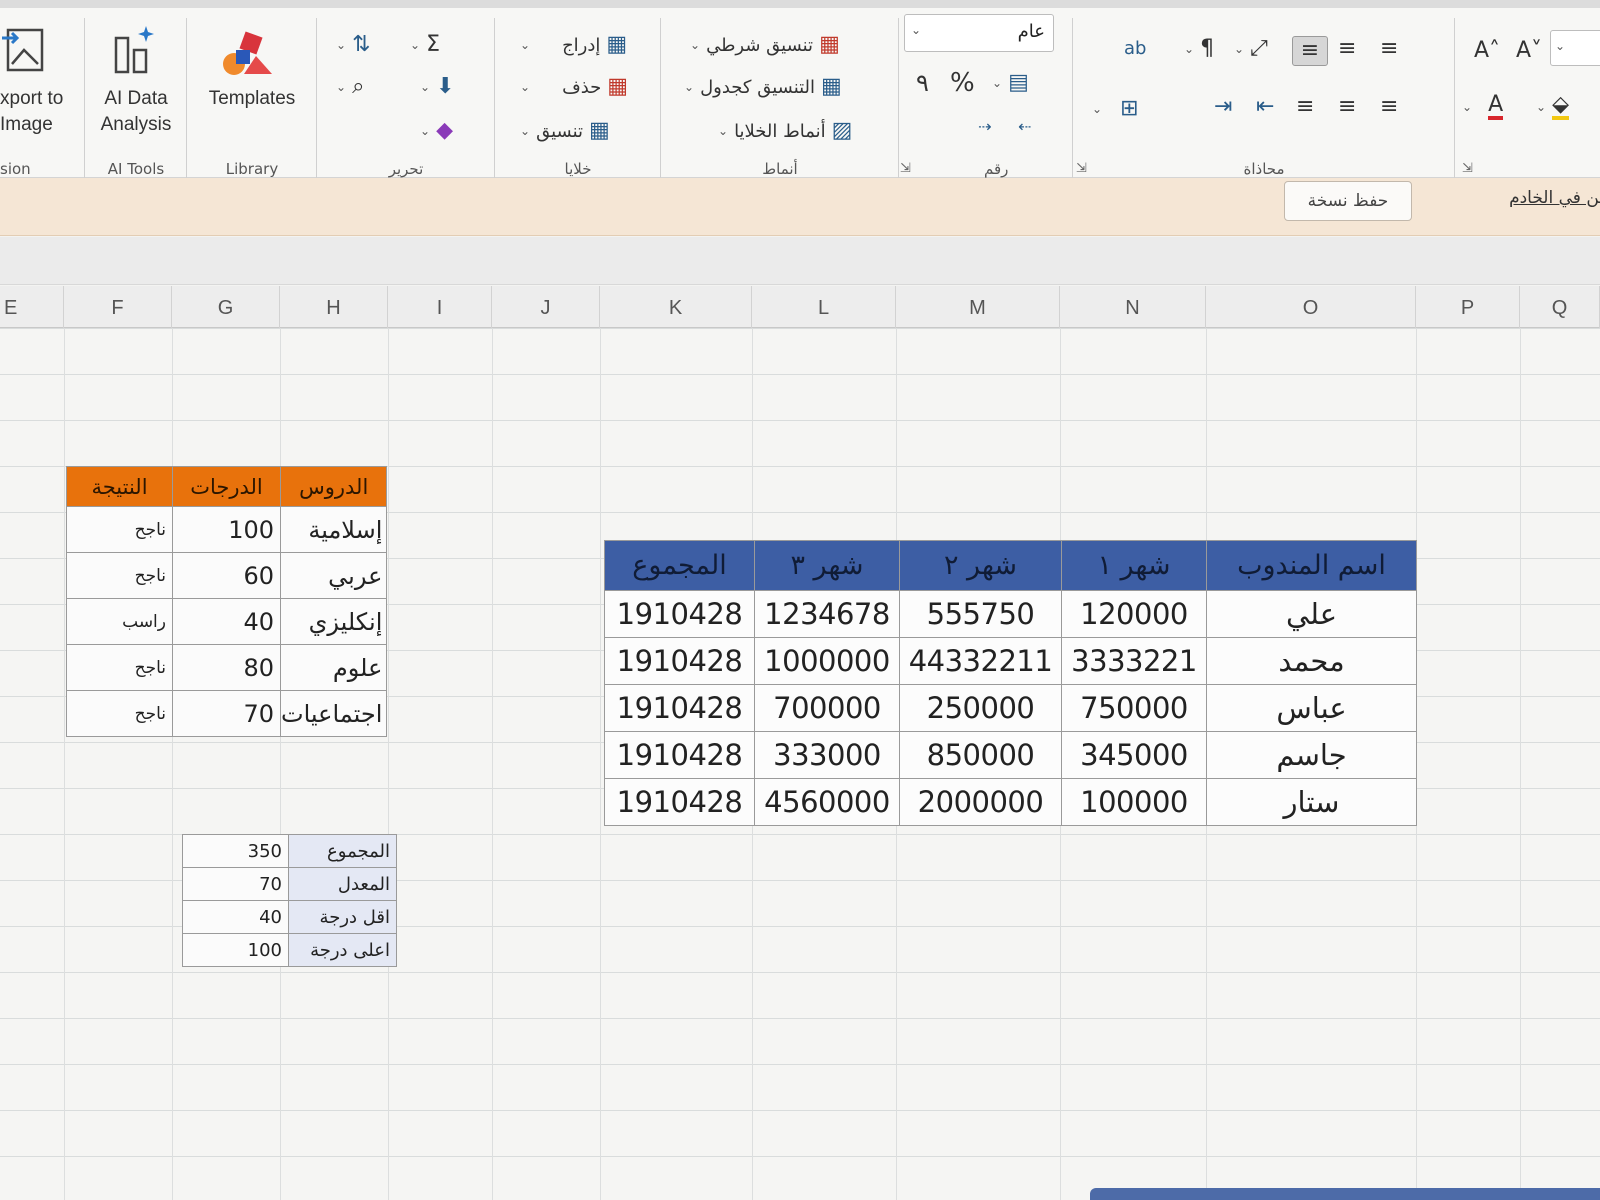 The height and width of the screenshot is (1200, 1600). I want to click on header-grade: الدرجات, so click(226, 486).